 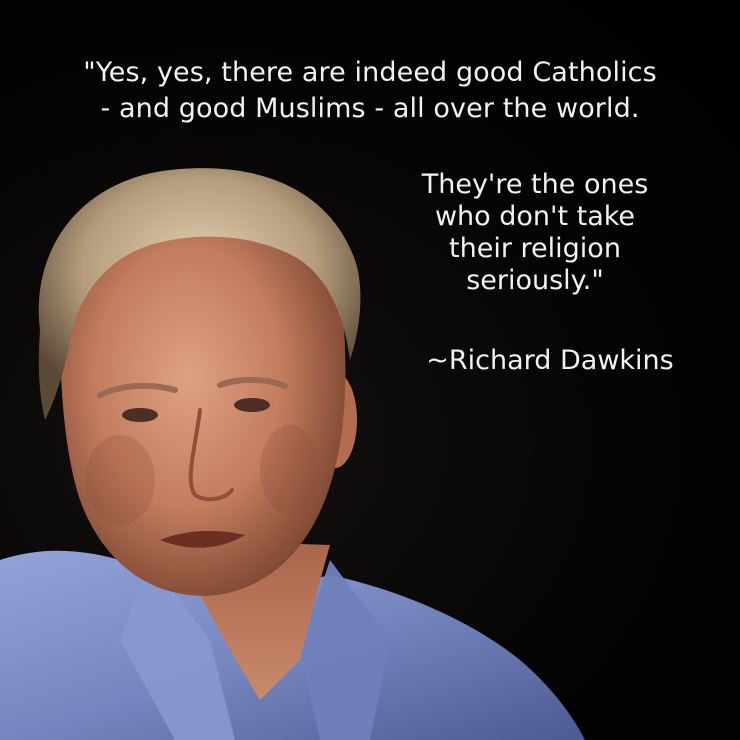 I want to click on quote-line-5: their religion, so click(x=535, y=248).